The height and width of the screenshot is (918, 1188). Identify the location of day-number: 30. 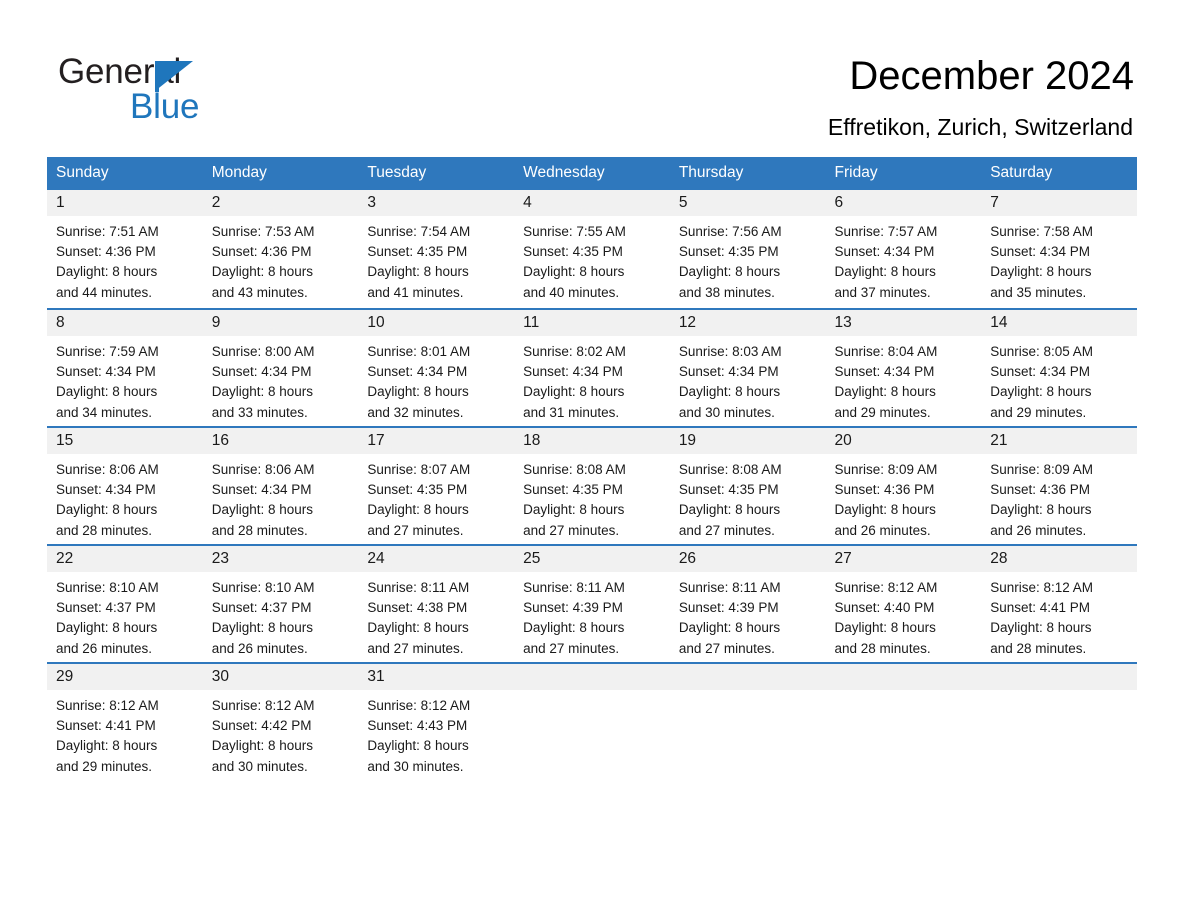
(280, 677).